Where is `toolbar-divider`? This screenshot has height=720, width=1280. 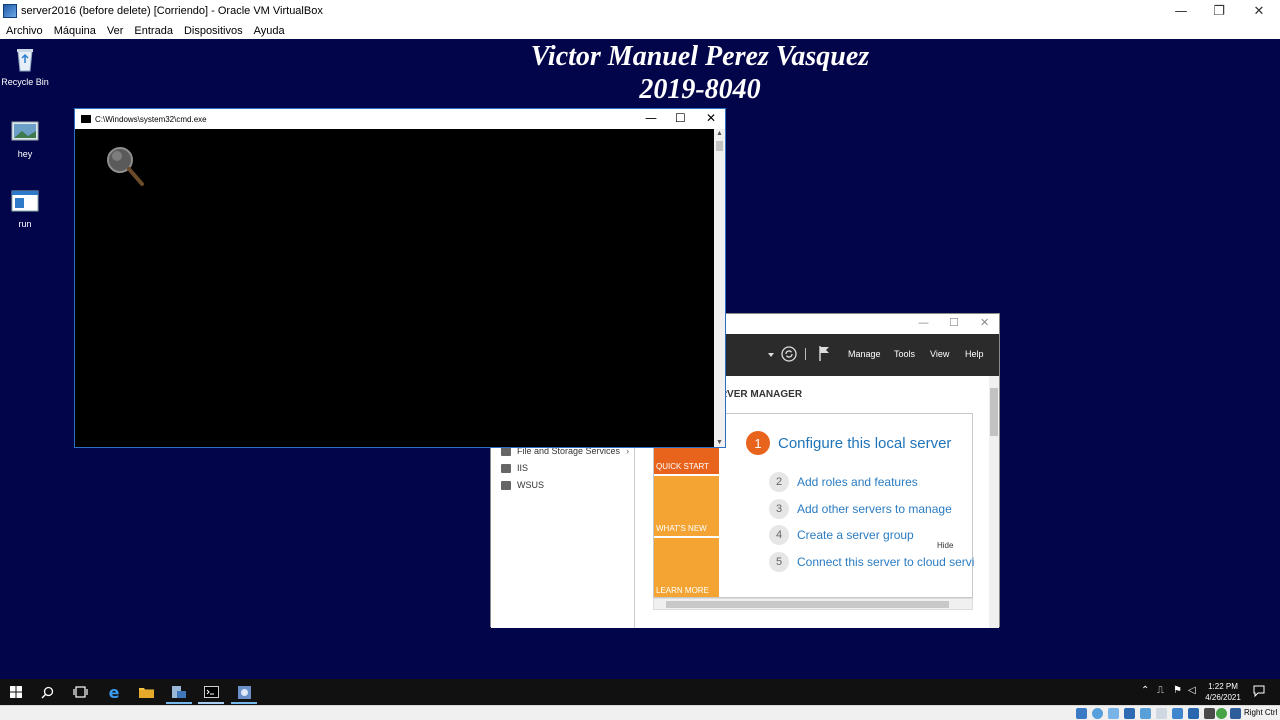 toolbar-divider is located at coordinates (805, 354).